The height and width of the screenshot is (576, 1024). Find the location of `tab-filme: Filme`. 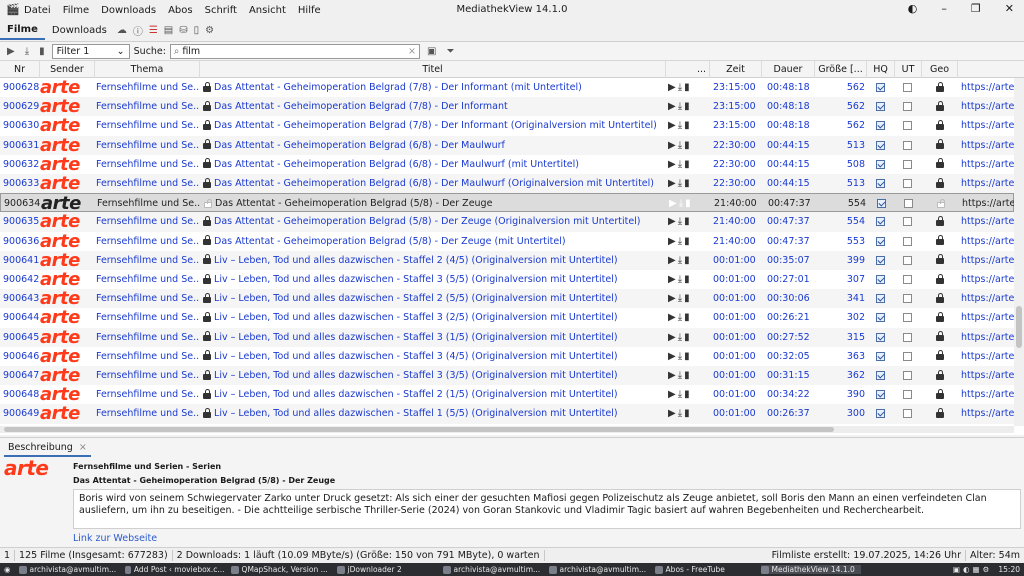

tab-filme: Filme is located at coordinates (22, 30).